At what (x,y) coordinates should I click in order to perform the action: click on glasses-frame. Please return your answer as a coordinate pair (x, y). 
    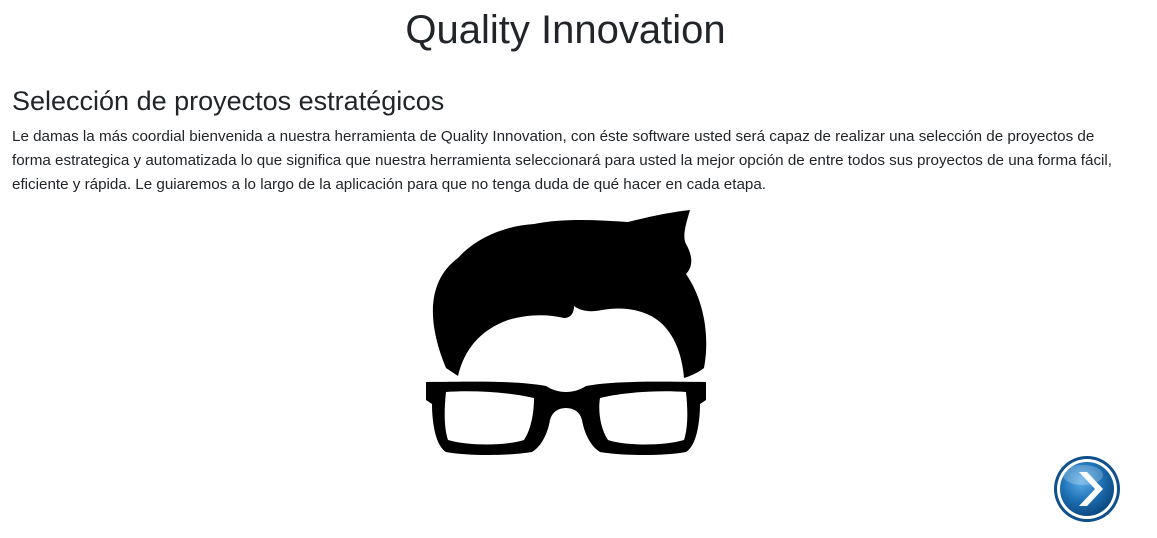
    Looking at the image, I should click on (566, 418).